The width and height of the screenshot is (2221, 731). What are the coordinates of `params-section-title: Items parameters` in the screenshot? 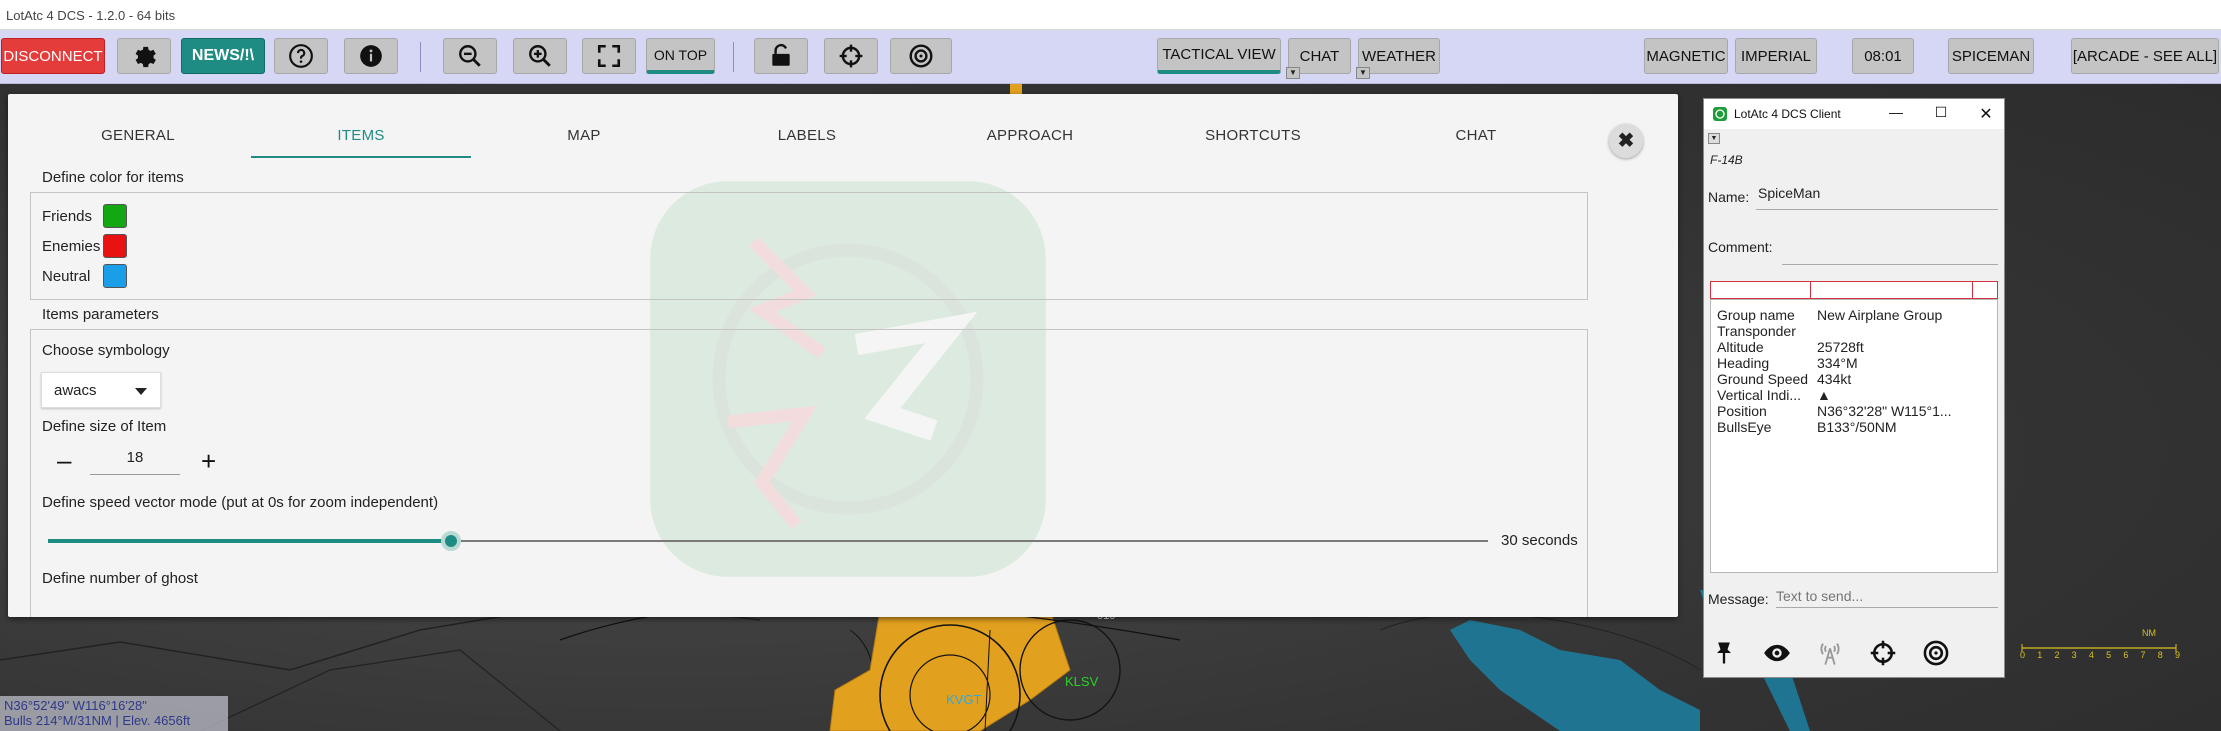 It's located at (100, 314).